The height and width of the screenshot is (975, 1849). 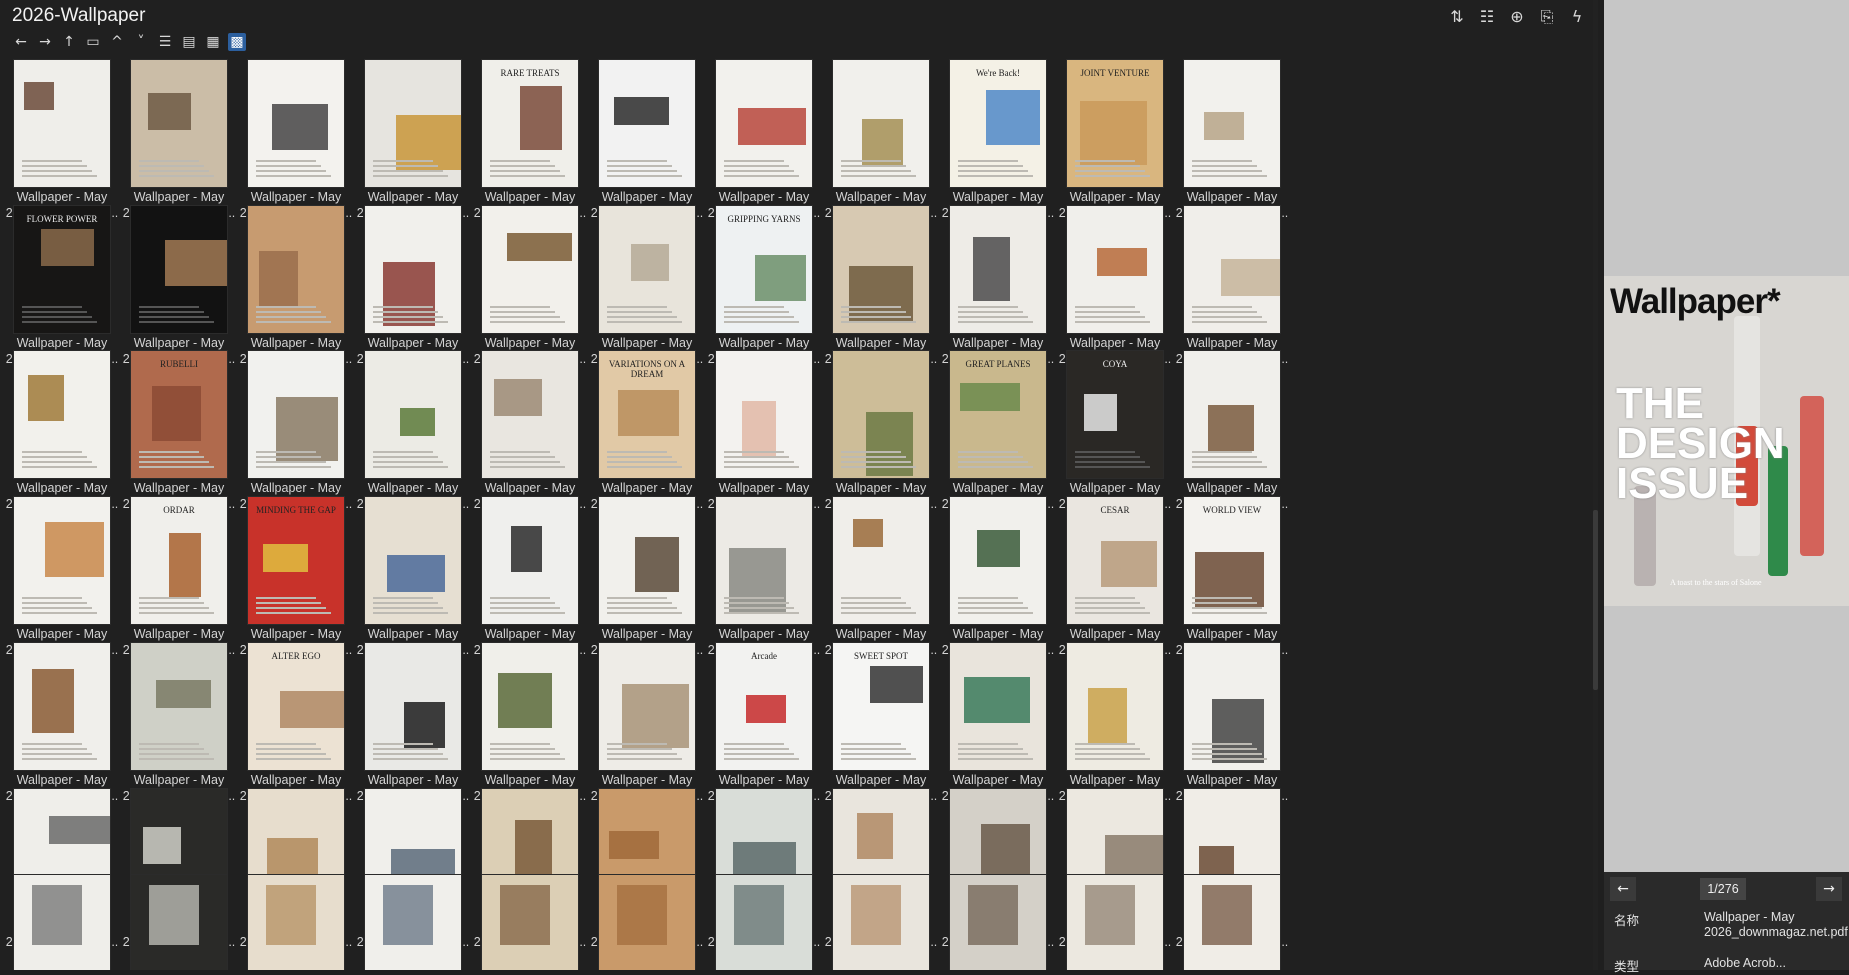 What do you see at coordinates (117, 42) in the screenshot?
I see `chevron-up-icon: ^` at bounding box center [117, 42].